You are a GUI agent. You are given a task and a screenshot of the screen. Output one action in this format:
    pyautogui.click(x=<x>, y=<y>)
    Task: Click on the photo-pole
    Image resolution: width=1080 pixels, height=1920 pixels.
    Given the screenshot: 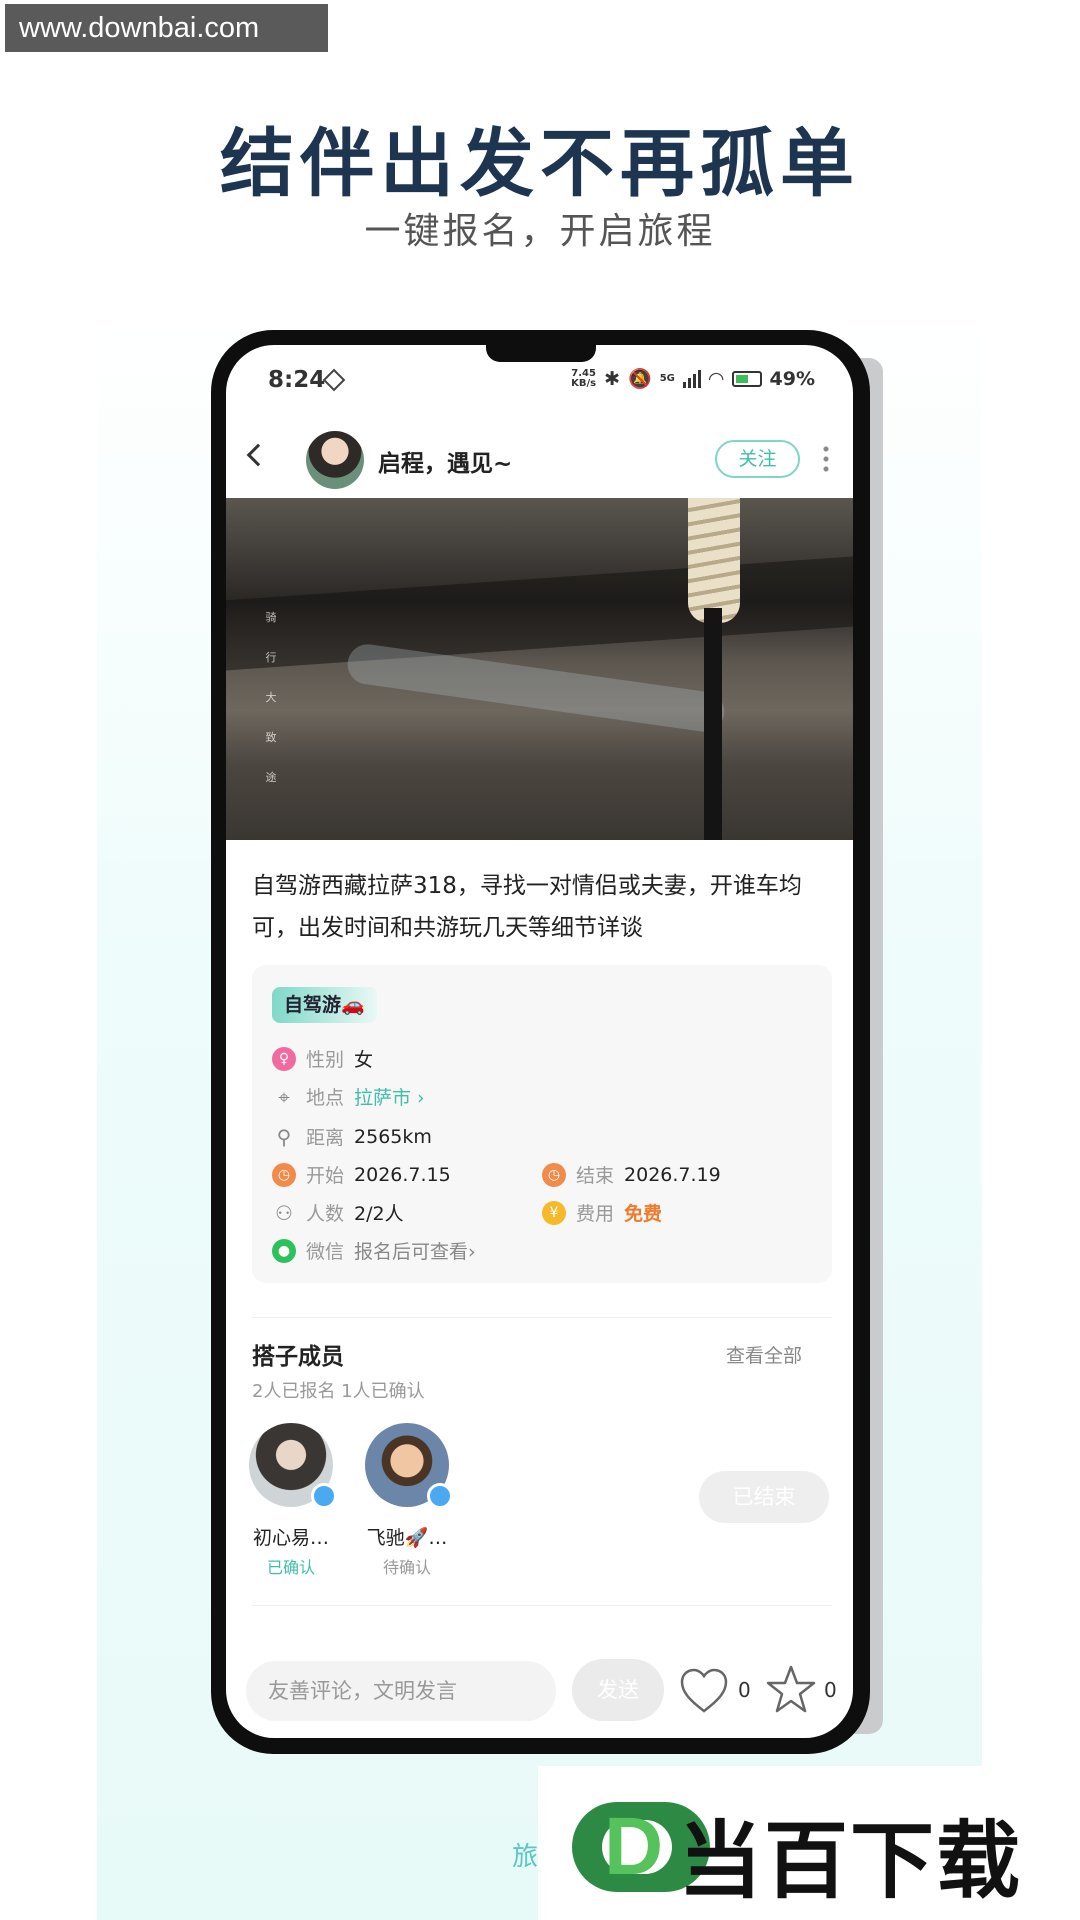 What is the action you would take?
    pyautogui.click(x=713, y=724)
    